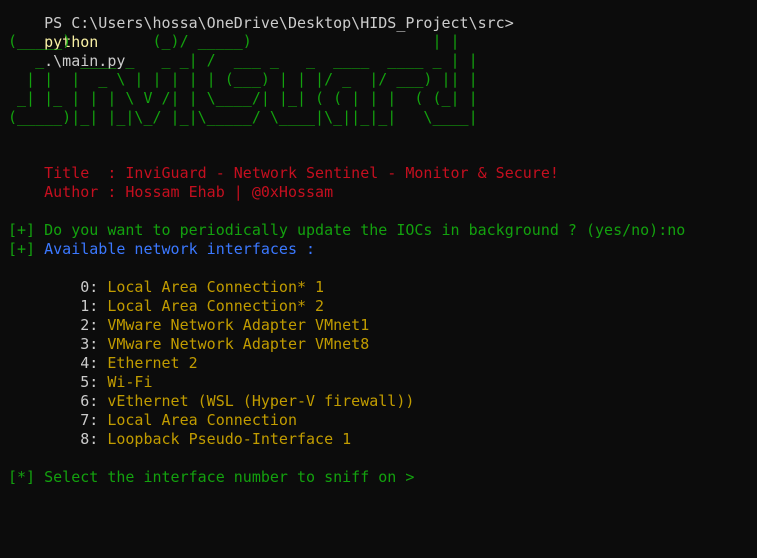  What do you see at coordinates (58, 439) in the screenshot?
I see `interface-index: 8:` at bounding box center [58, 439].